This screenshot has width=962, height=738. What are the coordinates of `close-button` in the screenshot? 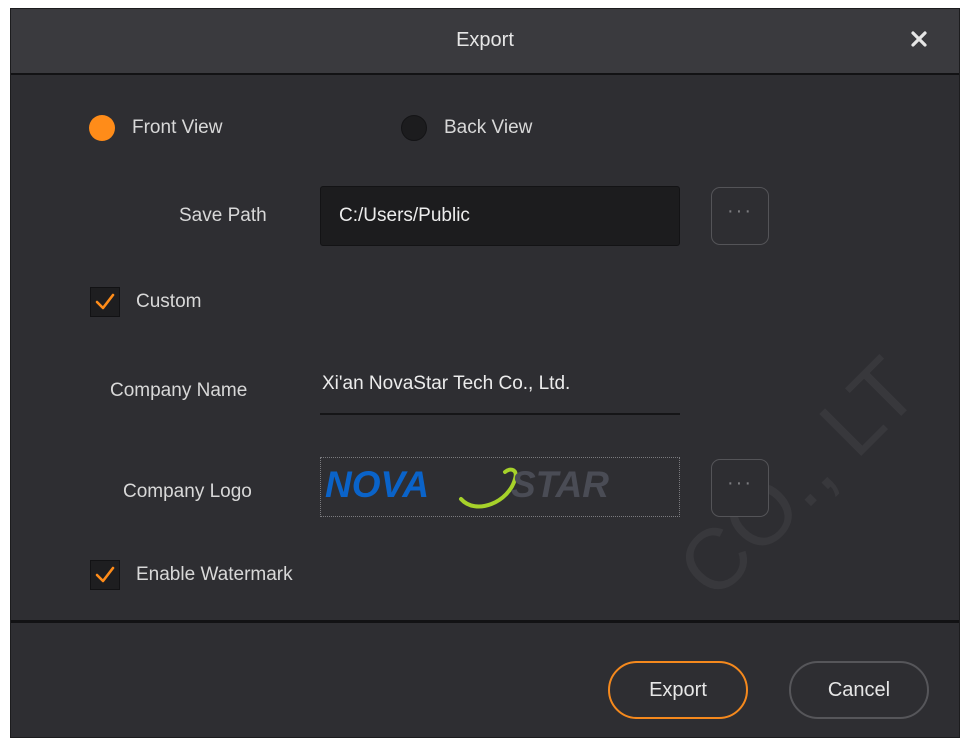 It's located at (919, 39).